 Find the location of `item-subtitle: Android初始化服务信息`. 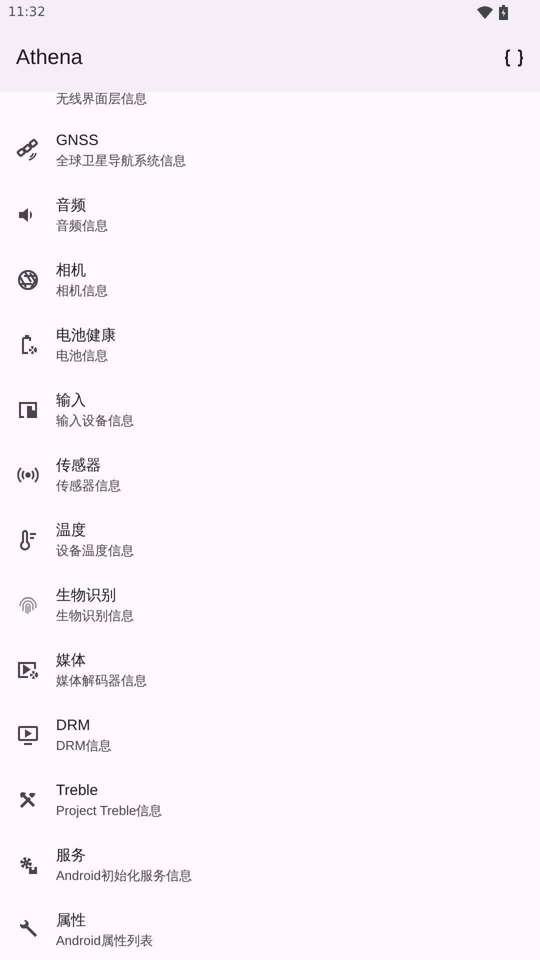

item-subtitle: Android初始化服务信息 is located at coordinates (124, 875).